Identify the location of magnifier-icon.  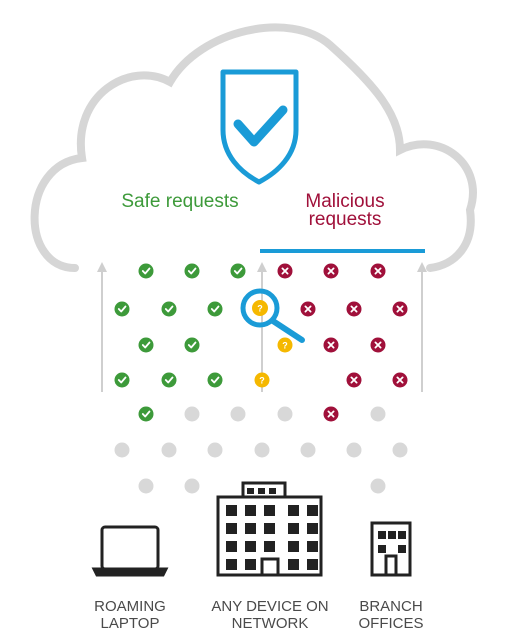
(272, 315).